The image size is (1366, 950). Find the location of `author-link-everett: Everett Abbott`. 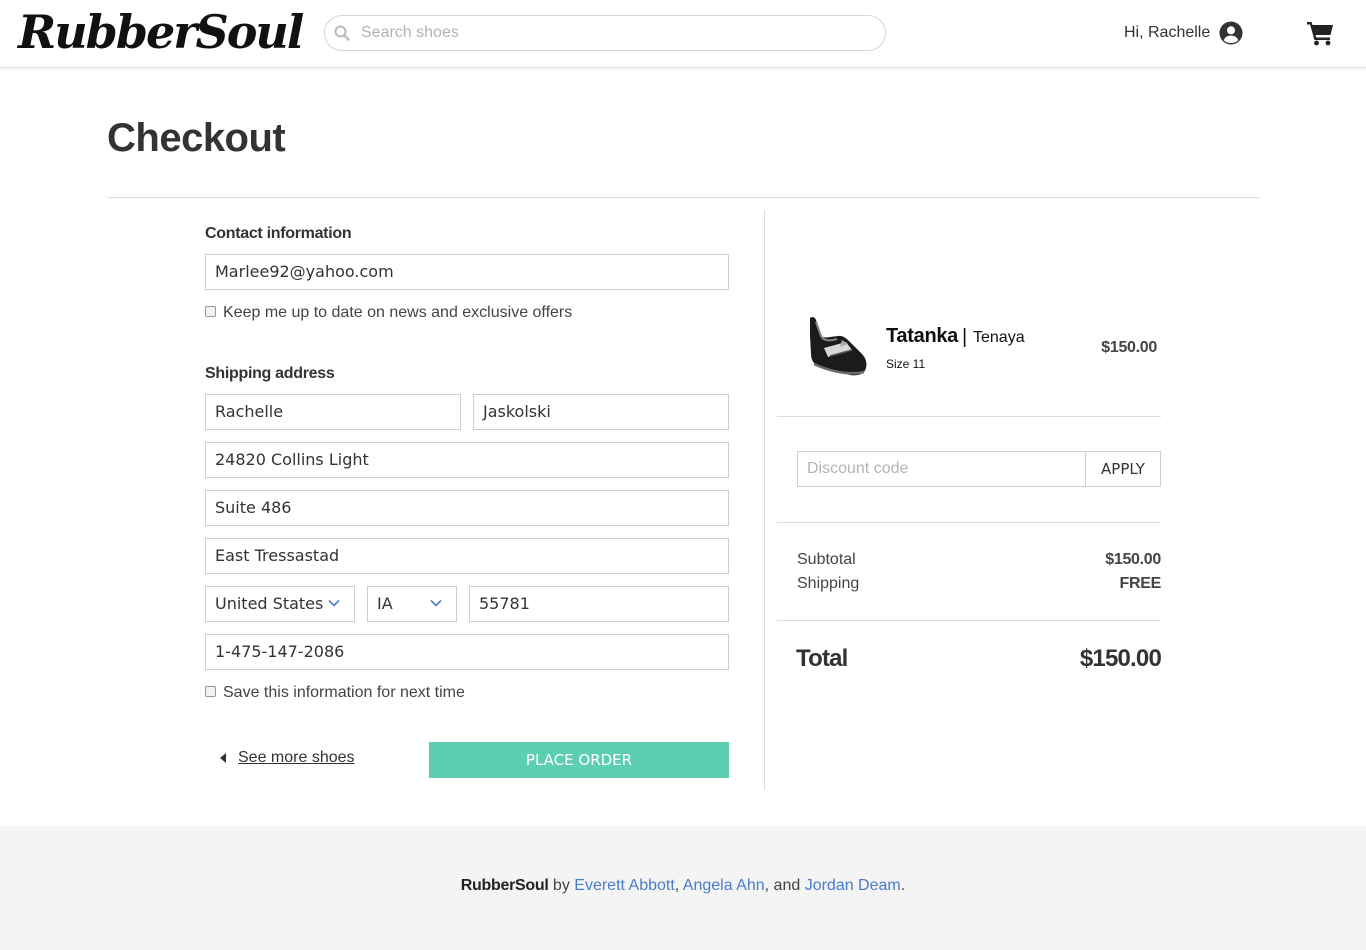

author-link-everett: Everett Abbott is located at coordinates (624, 885).